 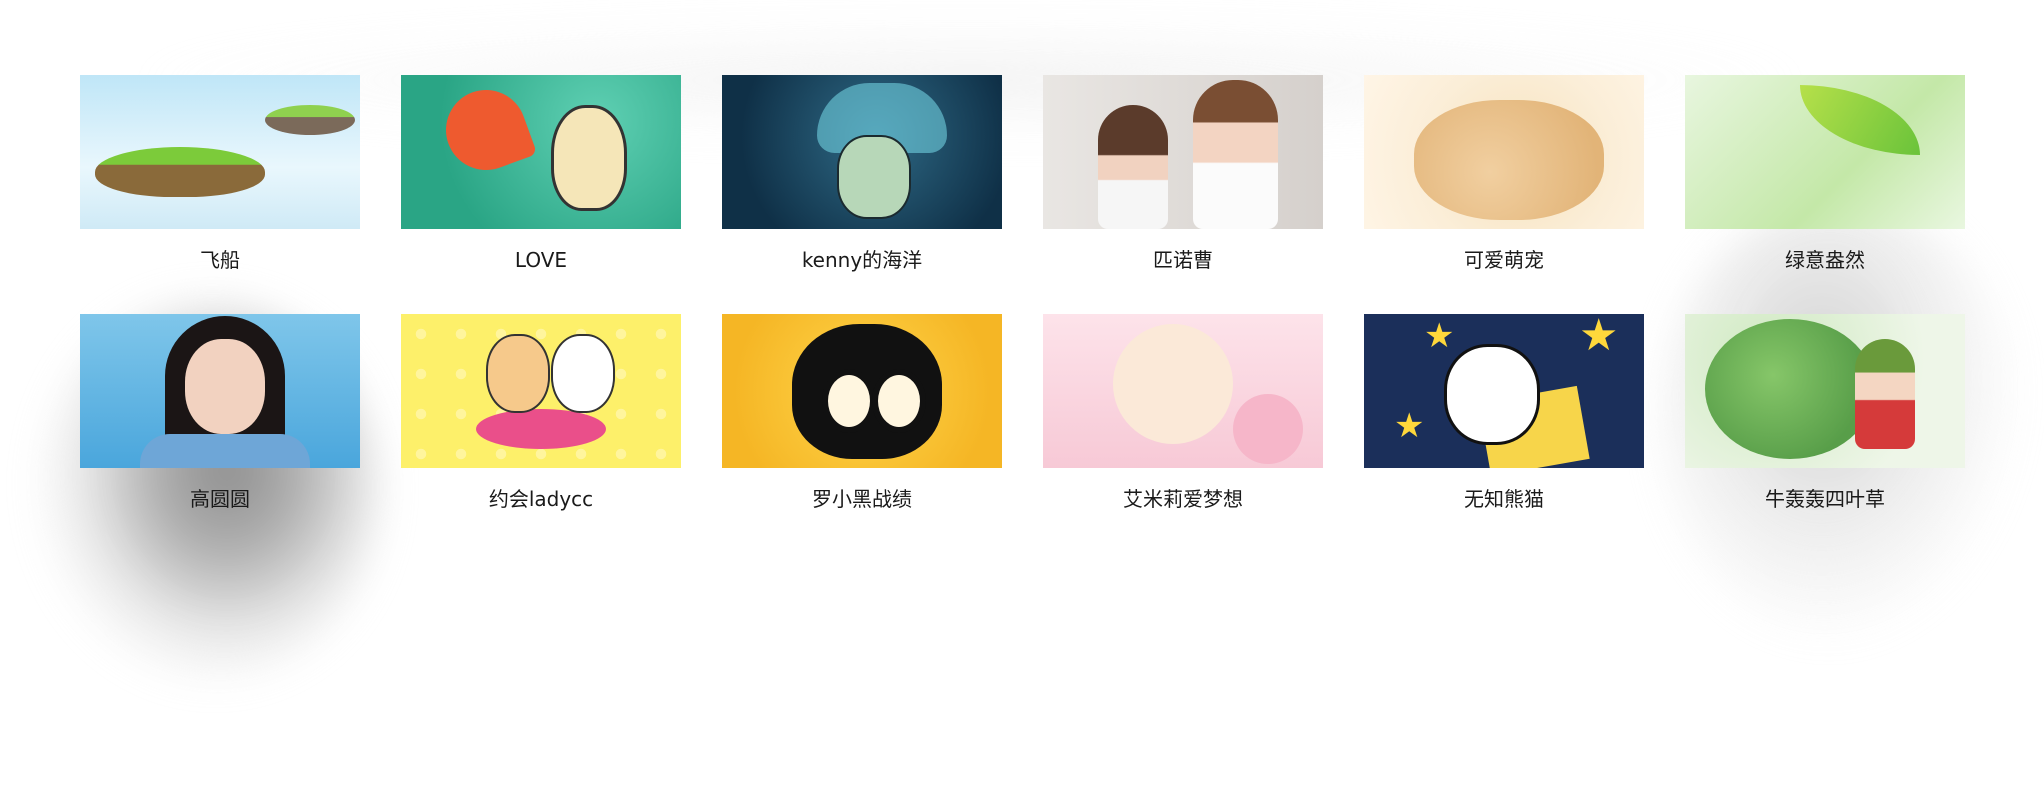 I want to click on theme-card-kenny-ocean: kenny的海洋, so click(x=862, y=194).